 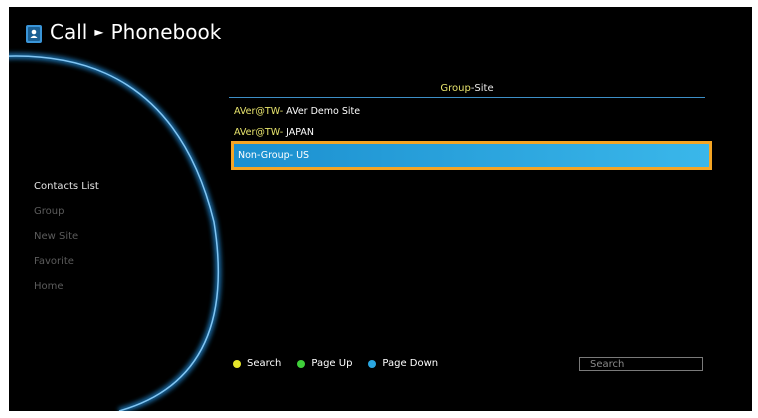 What do you see at coordinates (322, 111) in the screenshot?
I see `list-item-site: AVer Demo Site` at bounding box center [322, 111].